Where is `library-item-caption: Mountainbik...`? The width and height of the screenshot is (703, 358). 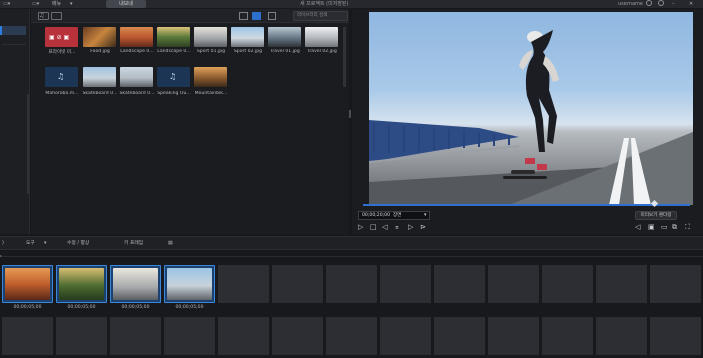
library-item-caption: Mountainbik... is located at coordinates (211, 93).